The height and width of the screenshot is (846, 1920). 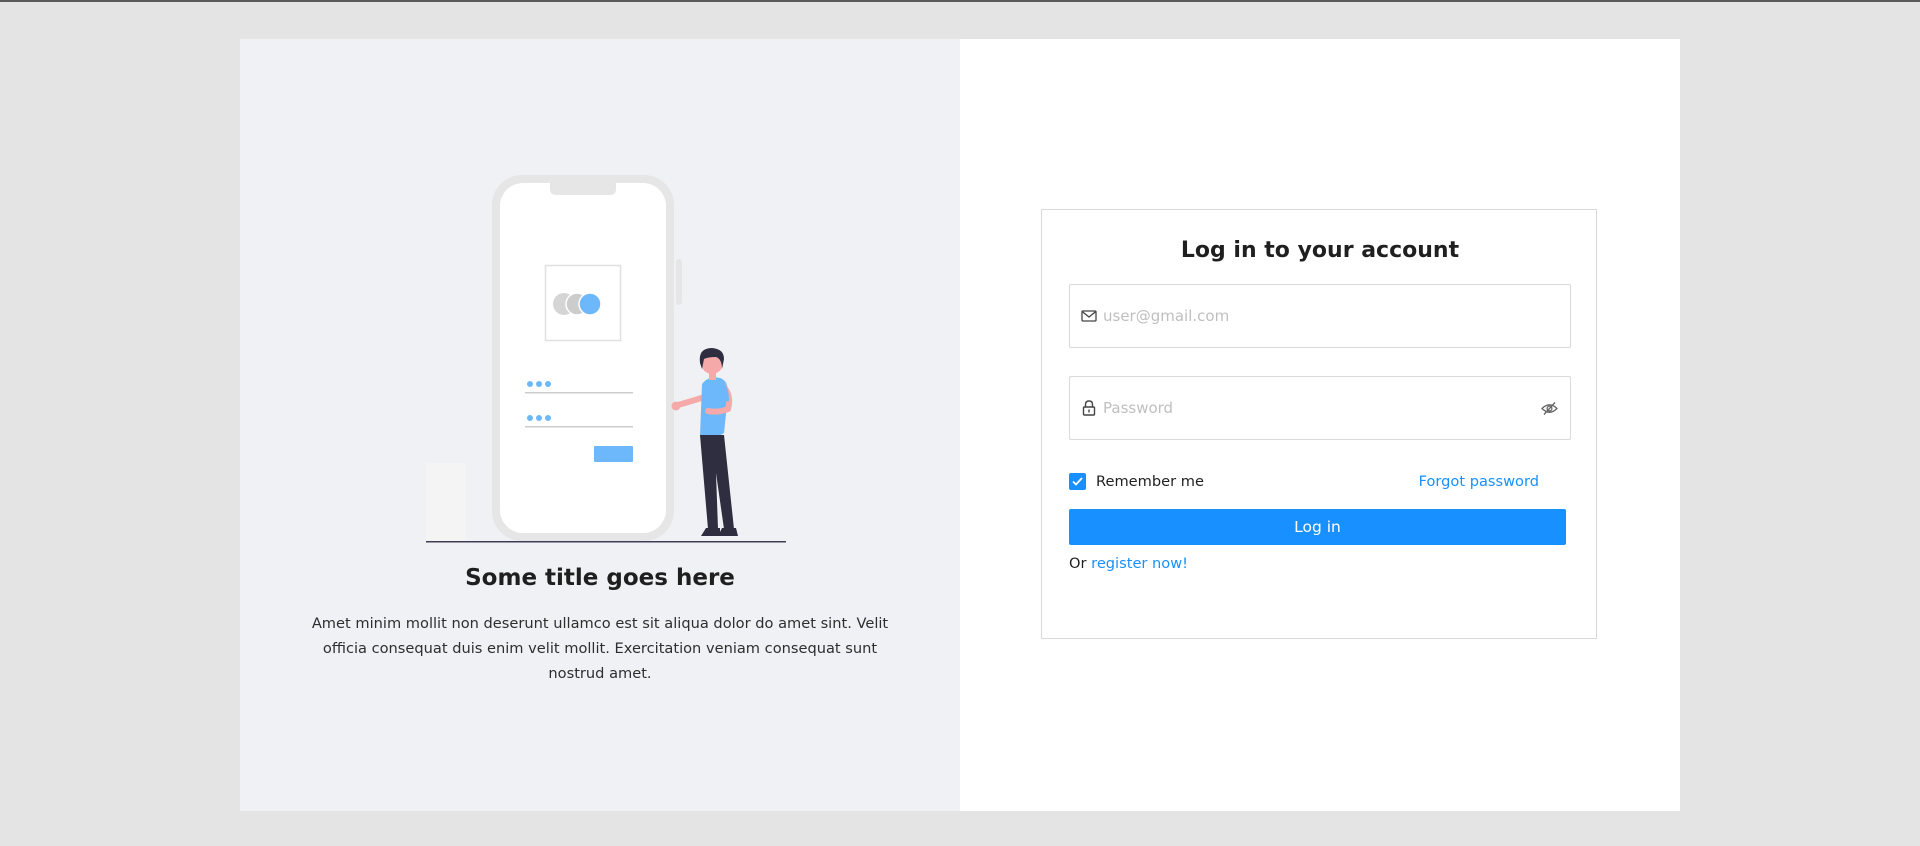 I want to click on register-prefix: Or, so click(x=1078, y=563).